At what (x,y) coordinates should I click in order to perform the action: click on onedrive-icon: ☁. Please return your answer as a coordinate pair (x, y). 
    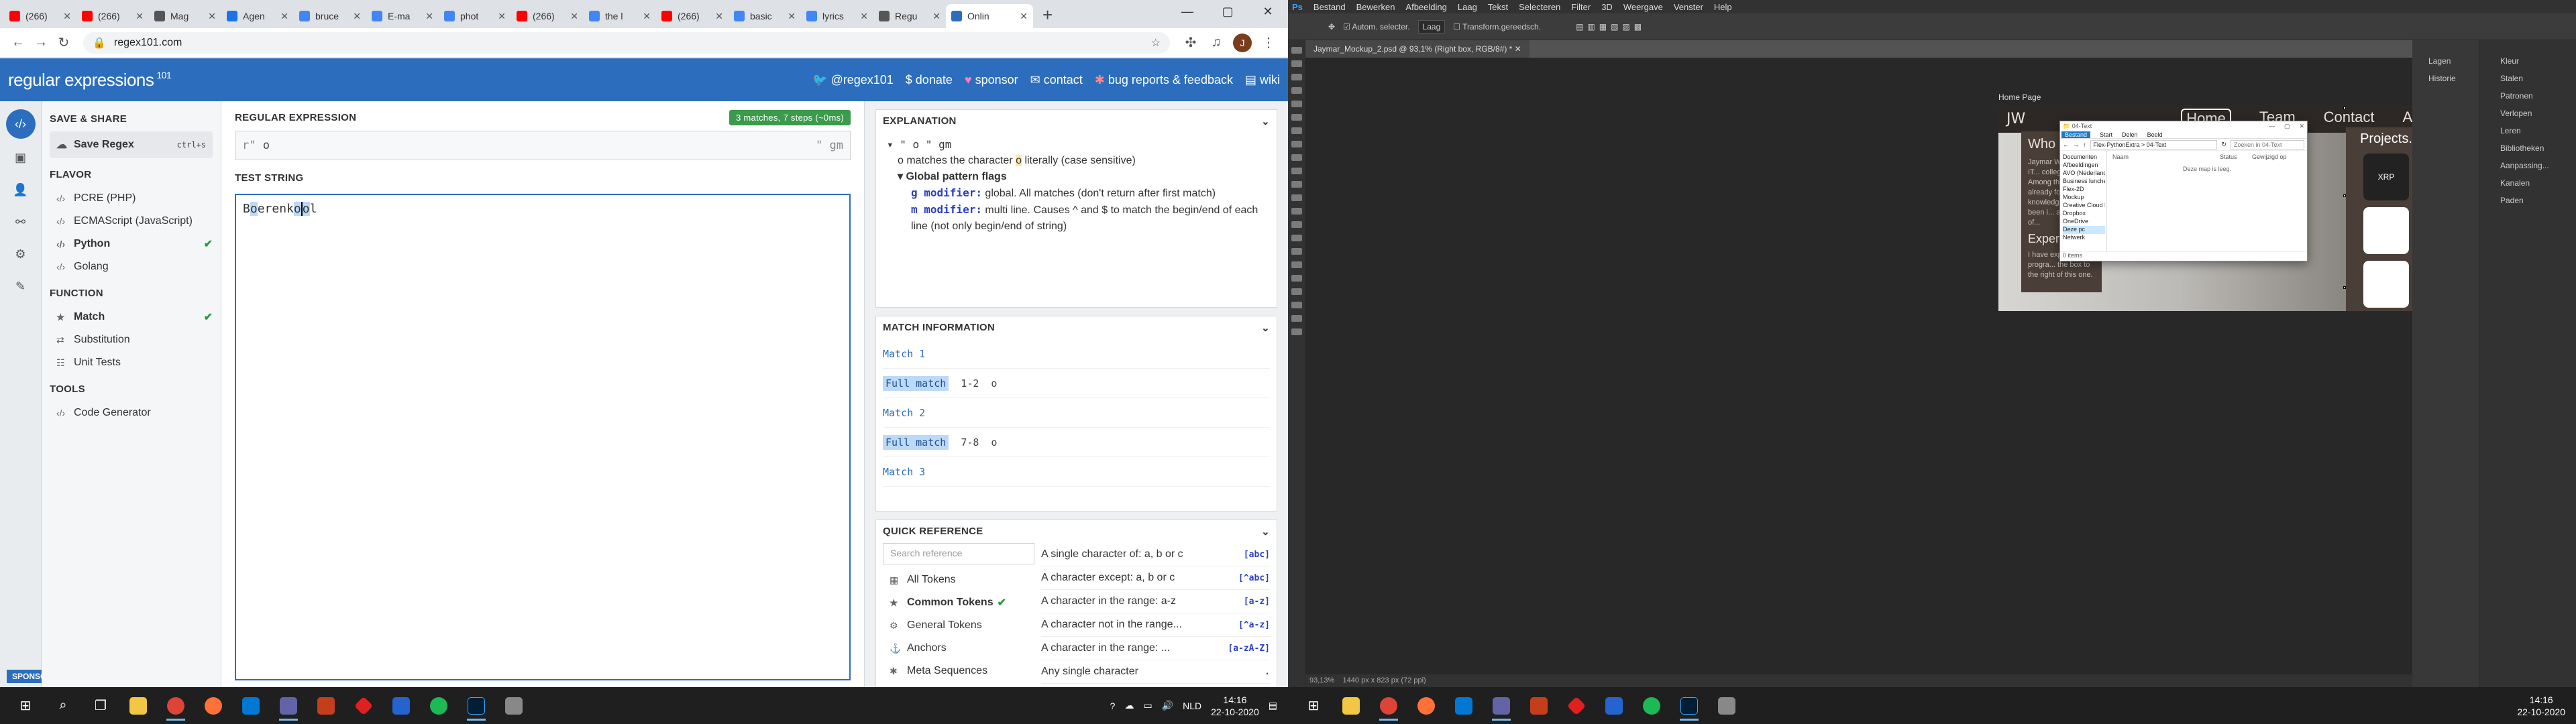
    Looking at the image, I should click on (1129, 705).